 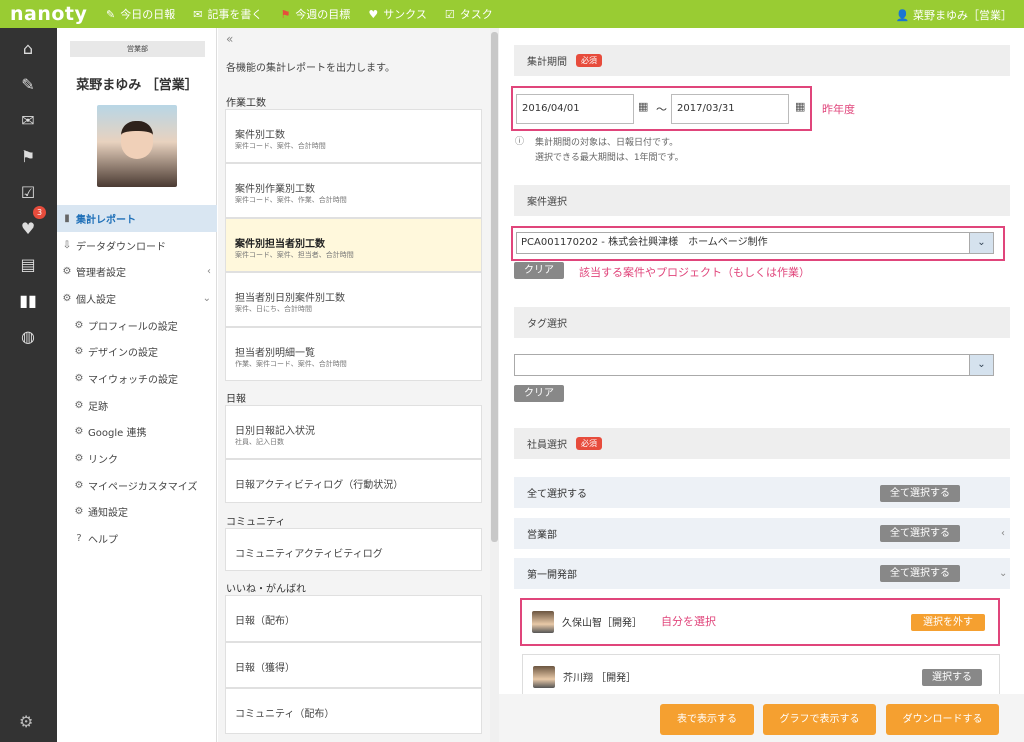 What do you see at coordinates (28, 265) in the screenshot?
I see `contacts-icon: ▤` at bounding box center [28, 265].